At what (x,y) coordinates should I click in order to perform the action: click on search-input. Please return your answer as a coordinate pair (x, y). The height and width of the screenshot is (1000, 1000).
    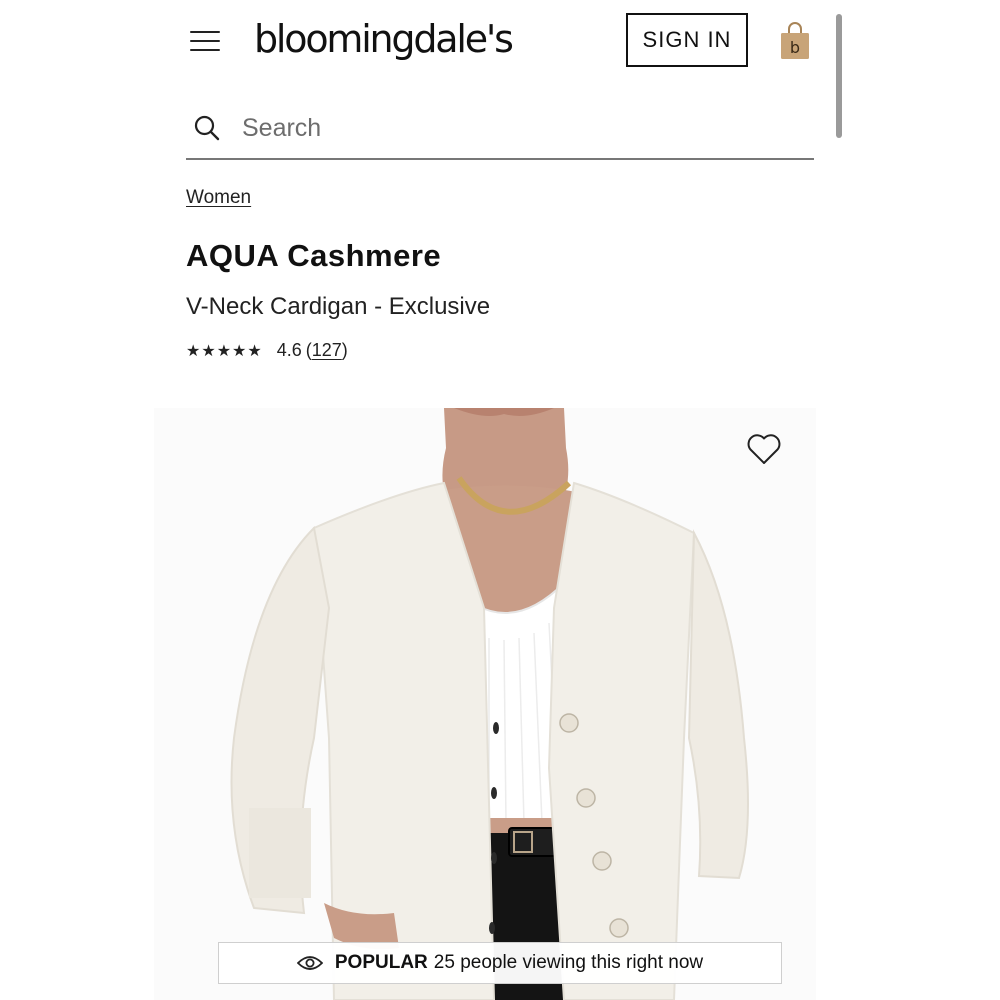
    Looking at the image, I should click on (512, 128).